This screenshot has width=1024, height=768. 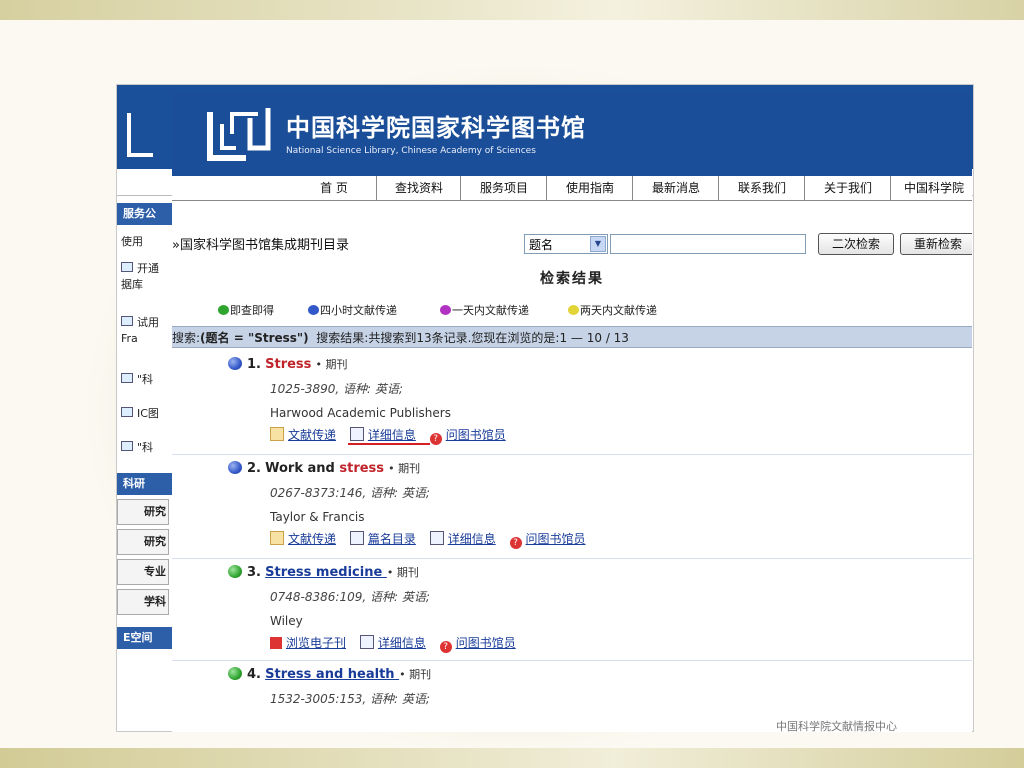 I want to click on slide-top-bar, so click(x=512, y=10).